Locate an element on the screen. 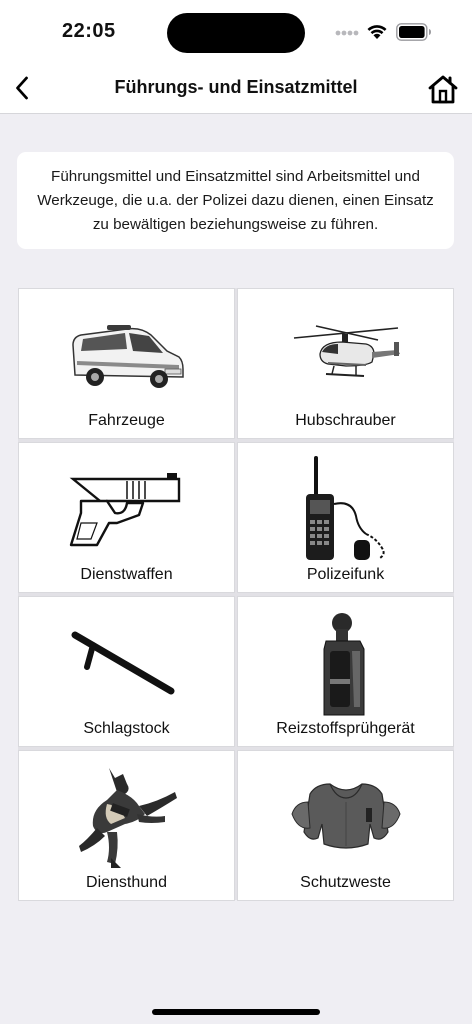 The width and height of the screenshot is (472, 1024). tile-label: Polizeifunk is located at coordinates (345, 574).